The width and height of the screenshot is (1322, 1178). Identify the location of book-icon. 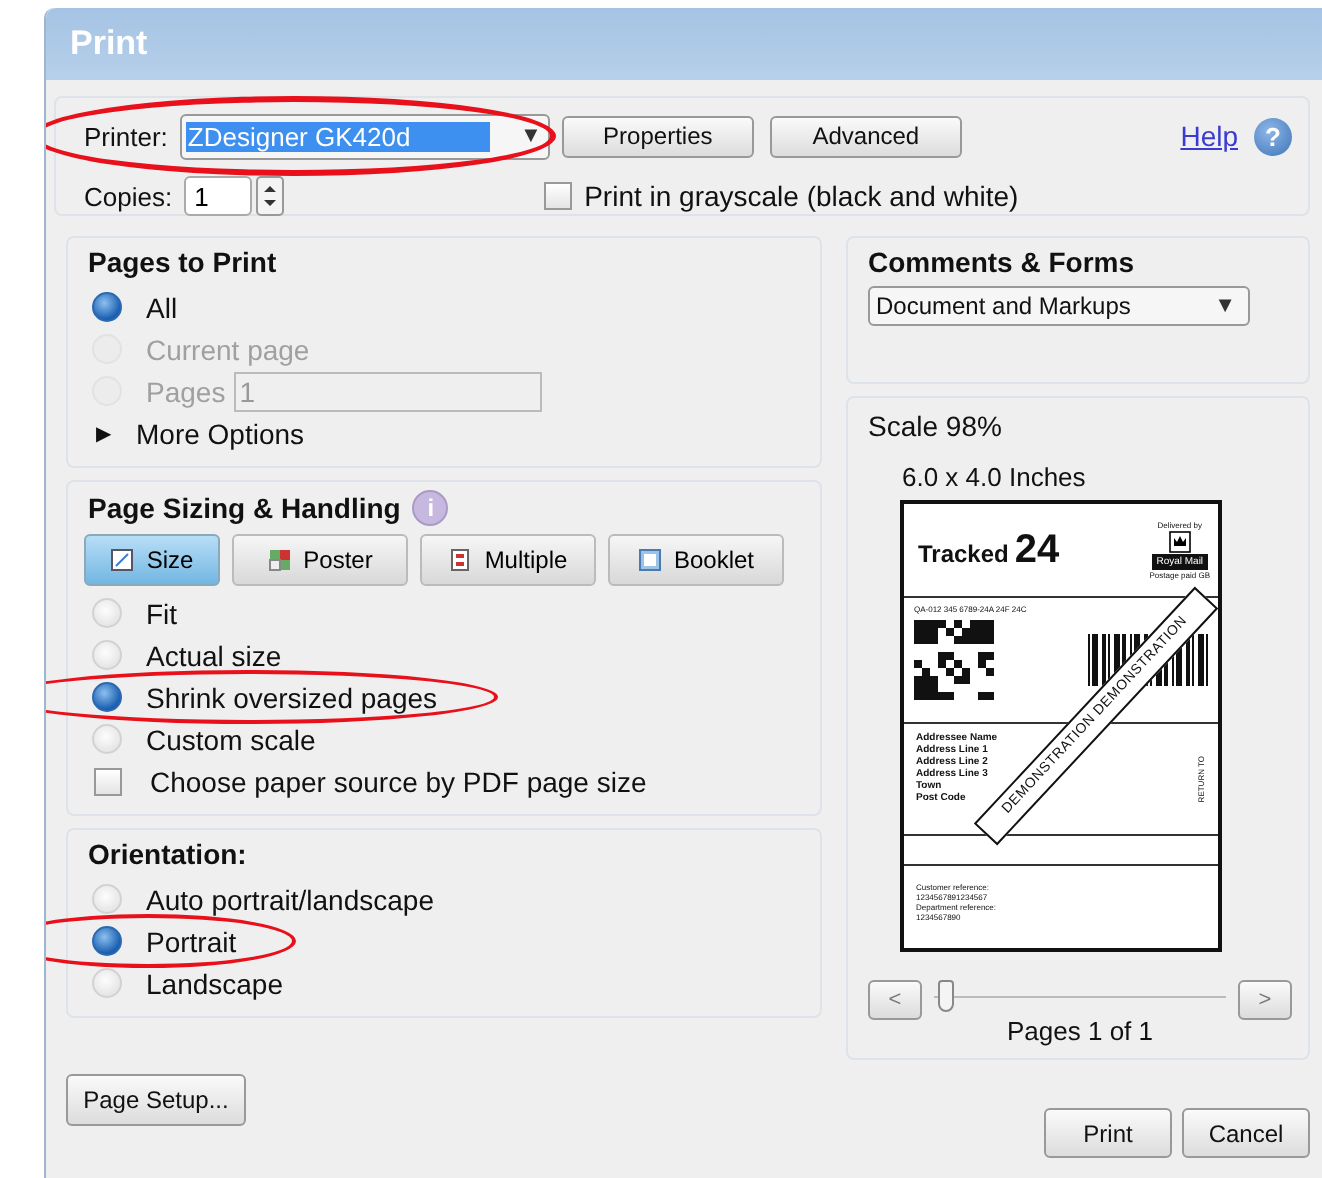
(649, 560).